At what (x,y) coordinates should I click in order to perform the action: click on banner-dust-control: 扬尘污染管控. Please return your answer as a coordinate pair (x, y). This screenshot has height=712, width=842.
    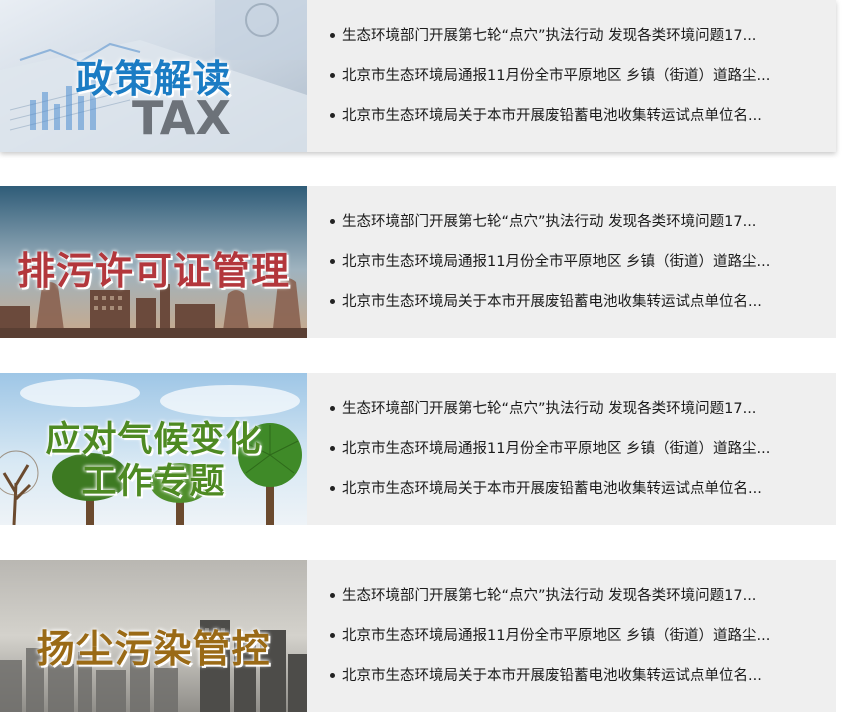
    Looking at the image, I should click on (153, 636).